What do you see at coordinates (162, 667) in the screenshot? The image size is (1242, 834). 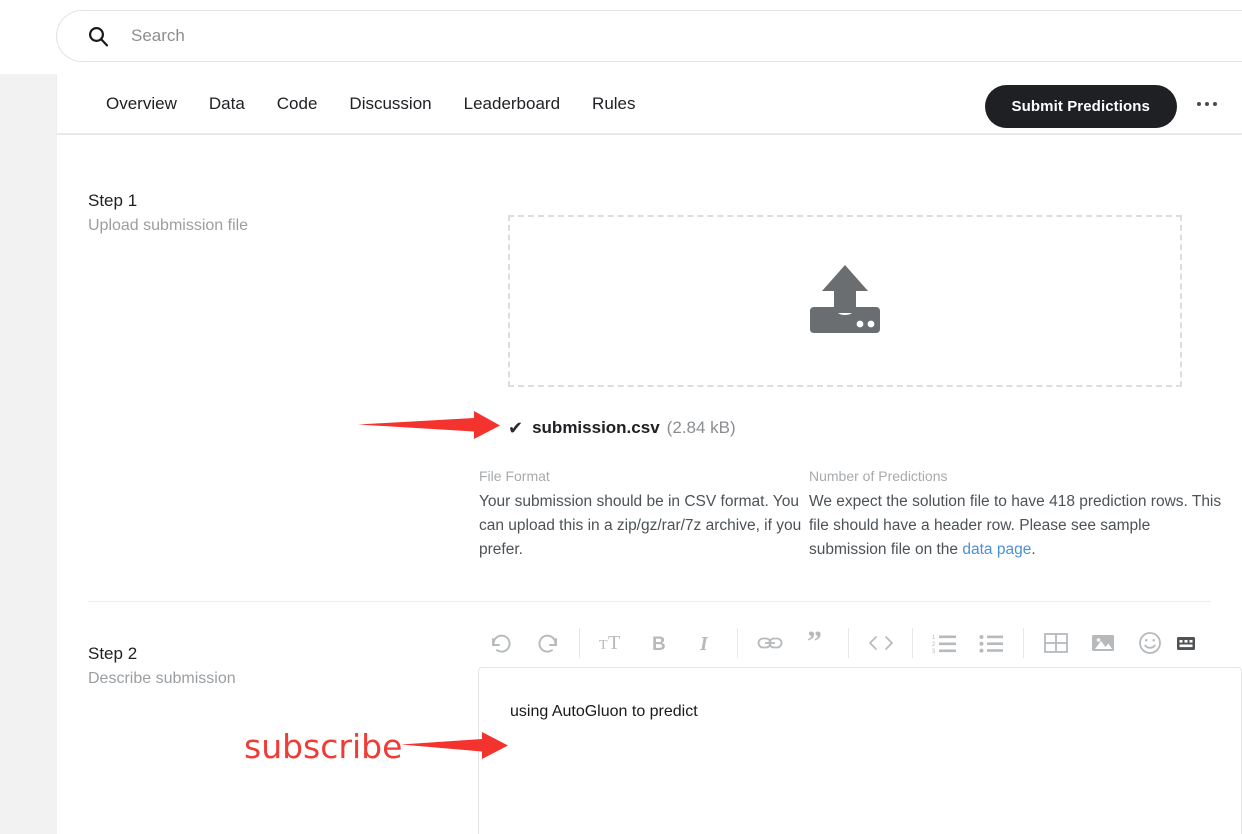 I see `step-2-label: Step 2 Describe submission` at bounding box center [162, 667].